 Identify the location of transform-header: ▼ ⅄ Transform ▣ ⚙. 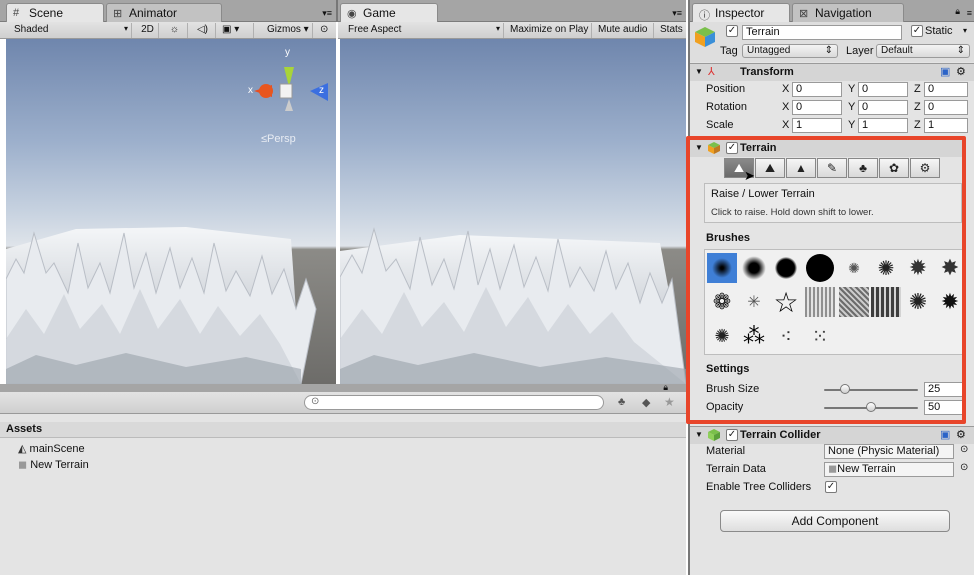
(832, 72).